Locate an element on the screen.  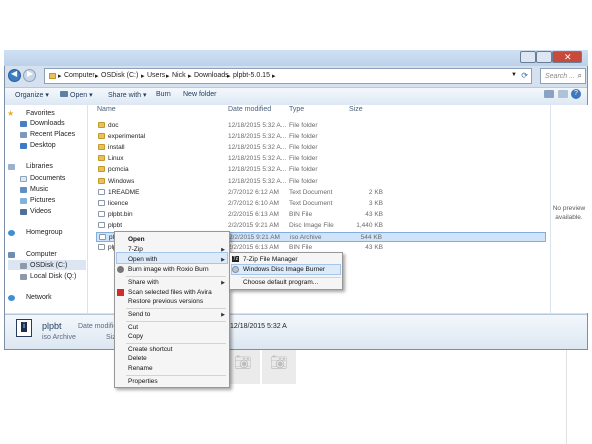
file-size: 2 KB is located at coordinates (375, 192).